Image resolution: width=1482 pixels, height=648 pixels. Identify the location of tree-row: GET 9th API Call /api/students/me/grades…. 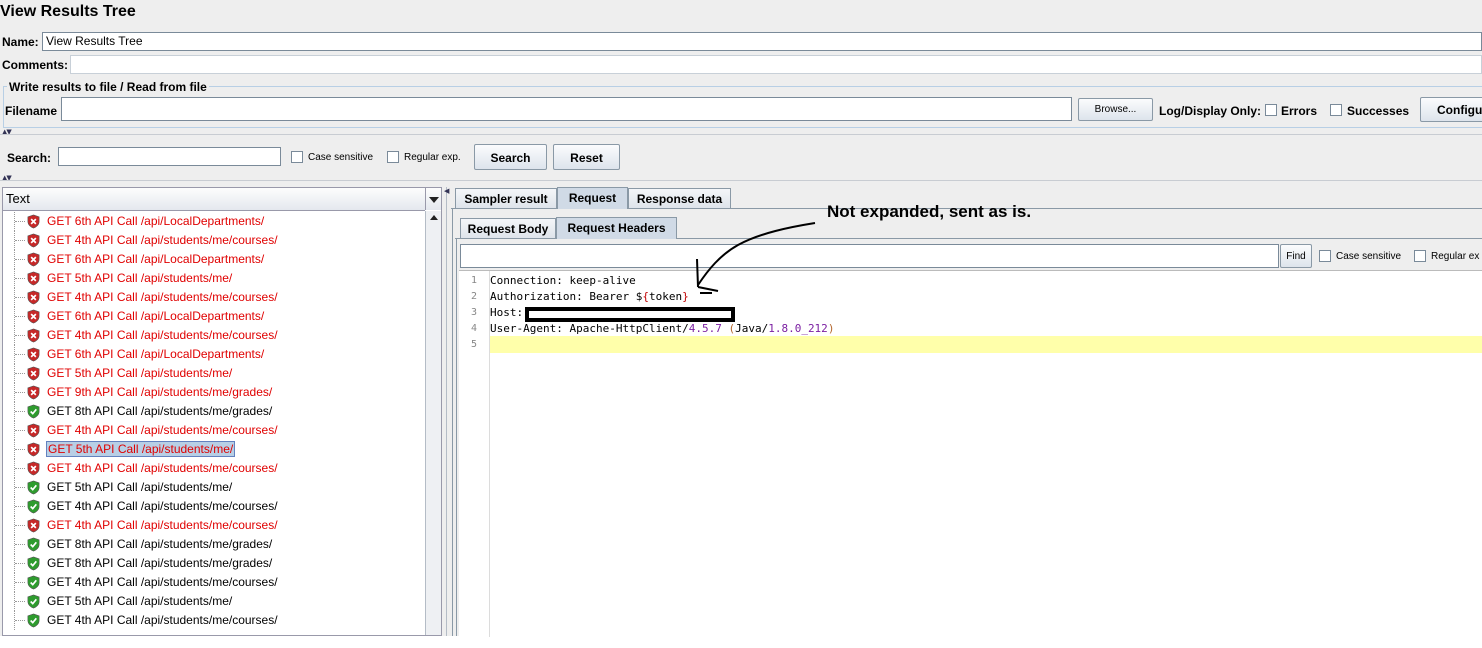
(214, 392).